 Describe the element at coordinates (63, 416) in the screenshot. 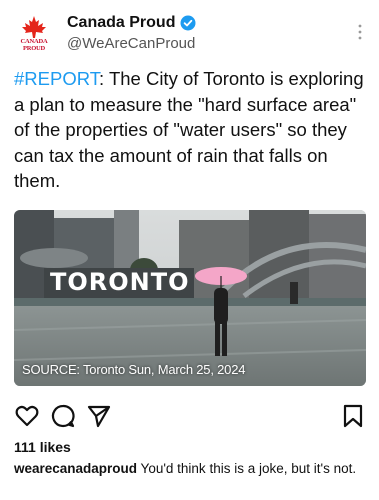

I see `comment-icon` at that location.